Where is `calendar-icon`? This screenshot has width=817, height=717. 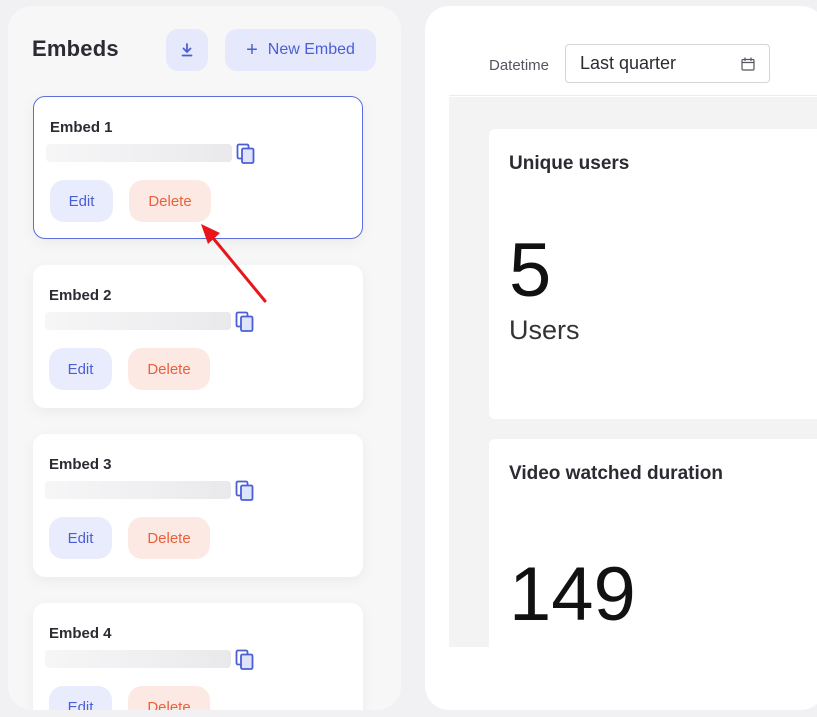
calendar-icon is located at coordinates (748, 63).